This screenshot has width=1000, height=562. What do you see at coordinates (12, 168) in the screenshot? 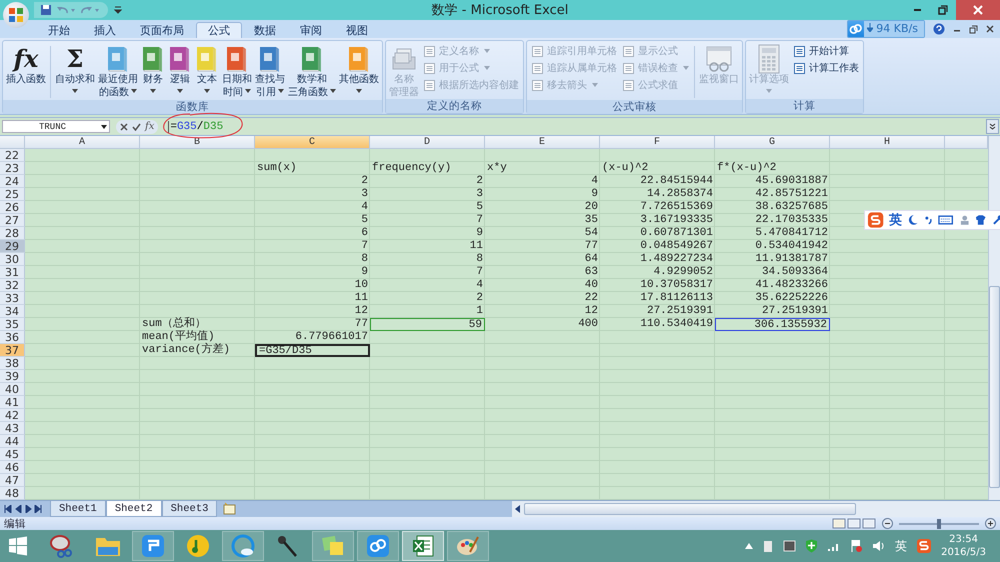
I see `row-header: 23` at bounding box center [12, 168].